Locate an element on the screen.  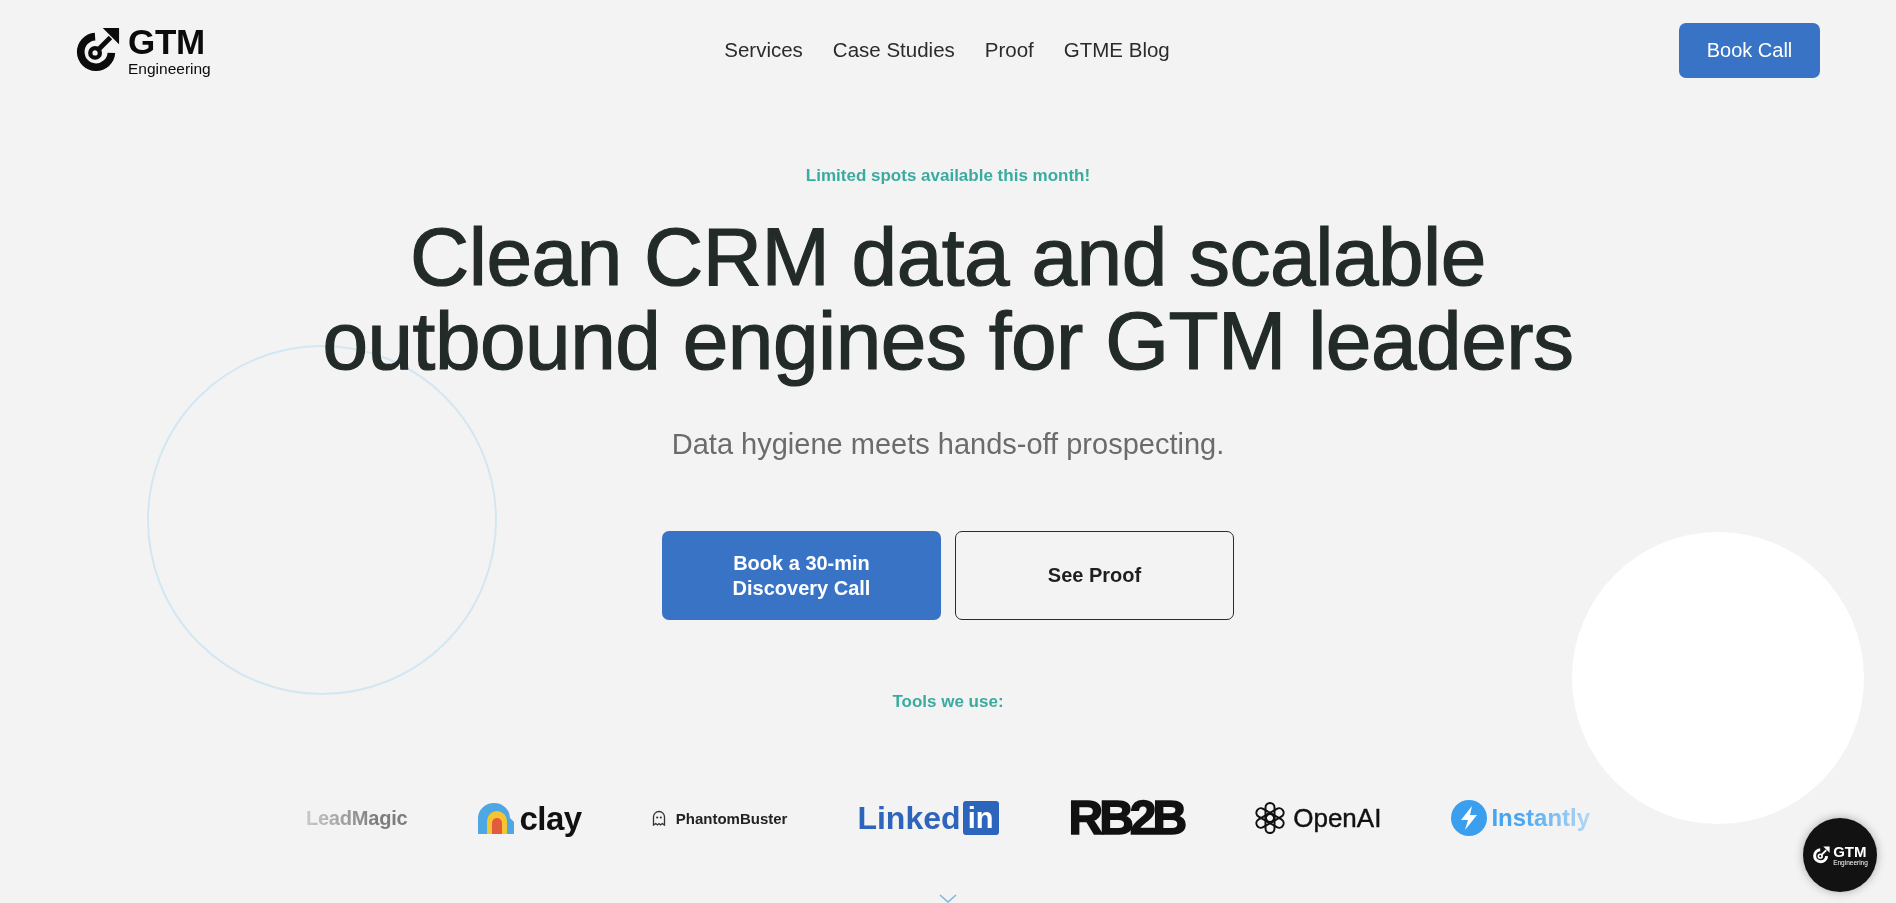
secondary-button: See Proof is located at coordinates (1094, 575).